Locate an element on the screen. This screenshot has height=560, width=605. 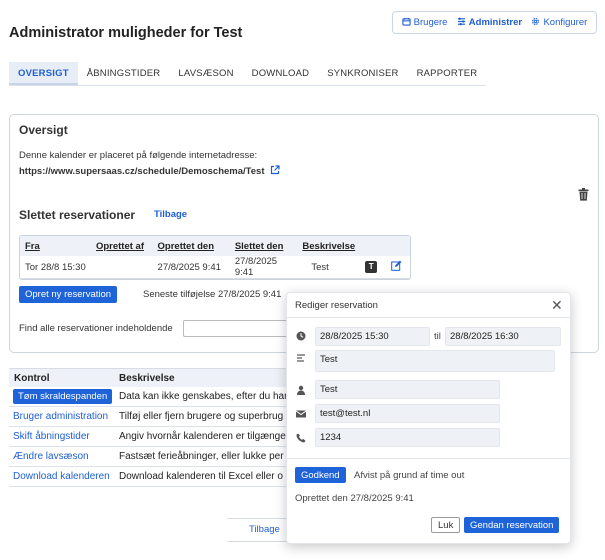
cell-text-badge: T is located at coordinates (373, 267).